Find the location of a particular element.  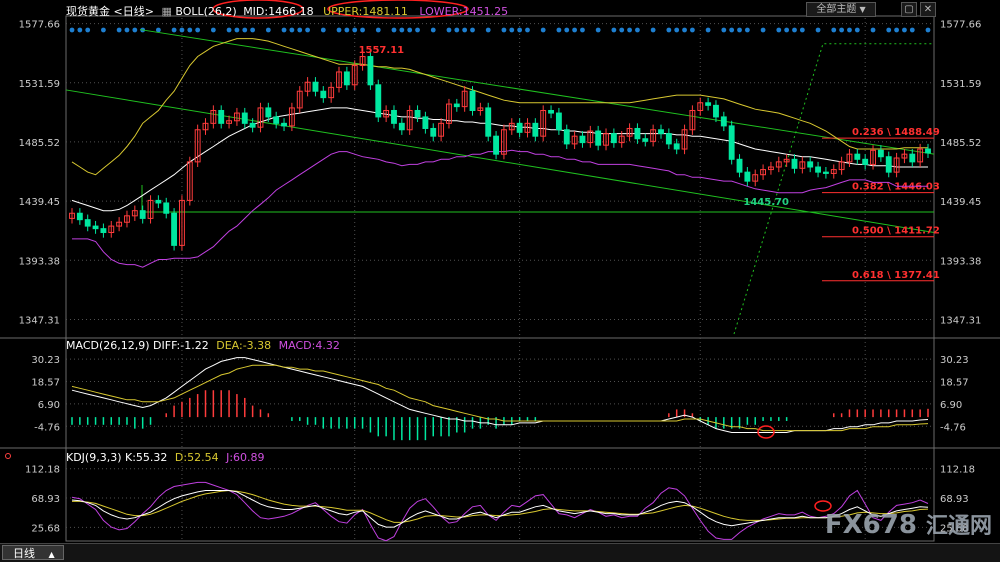

y-tick-label-left: 1393.38 is located at coordinates (39, 261).